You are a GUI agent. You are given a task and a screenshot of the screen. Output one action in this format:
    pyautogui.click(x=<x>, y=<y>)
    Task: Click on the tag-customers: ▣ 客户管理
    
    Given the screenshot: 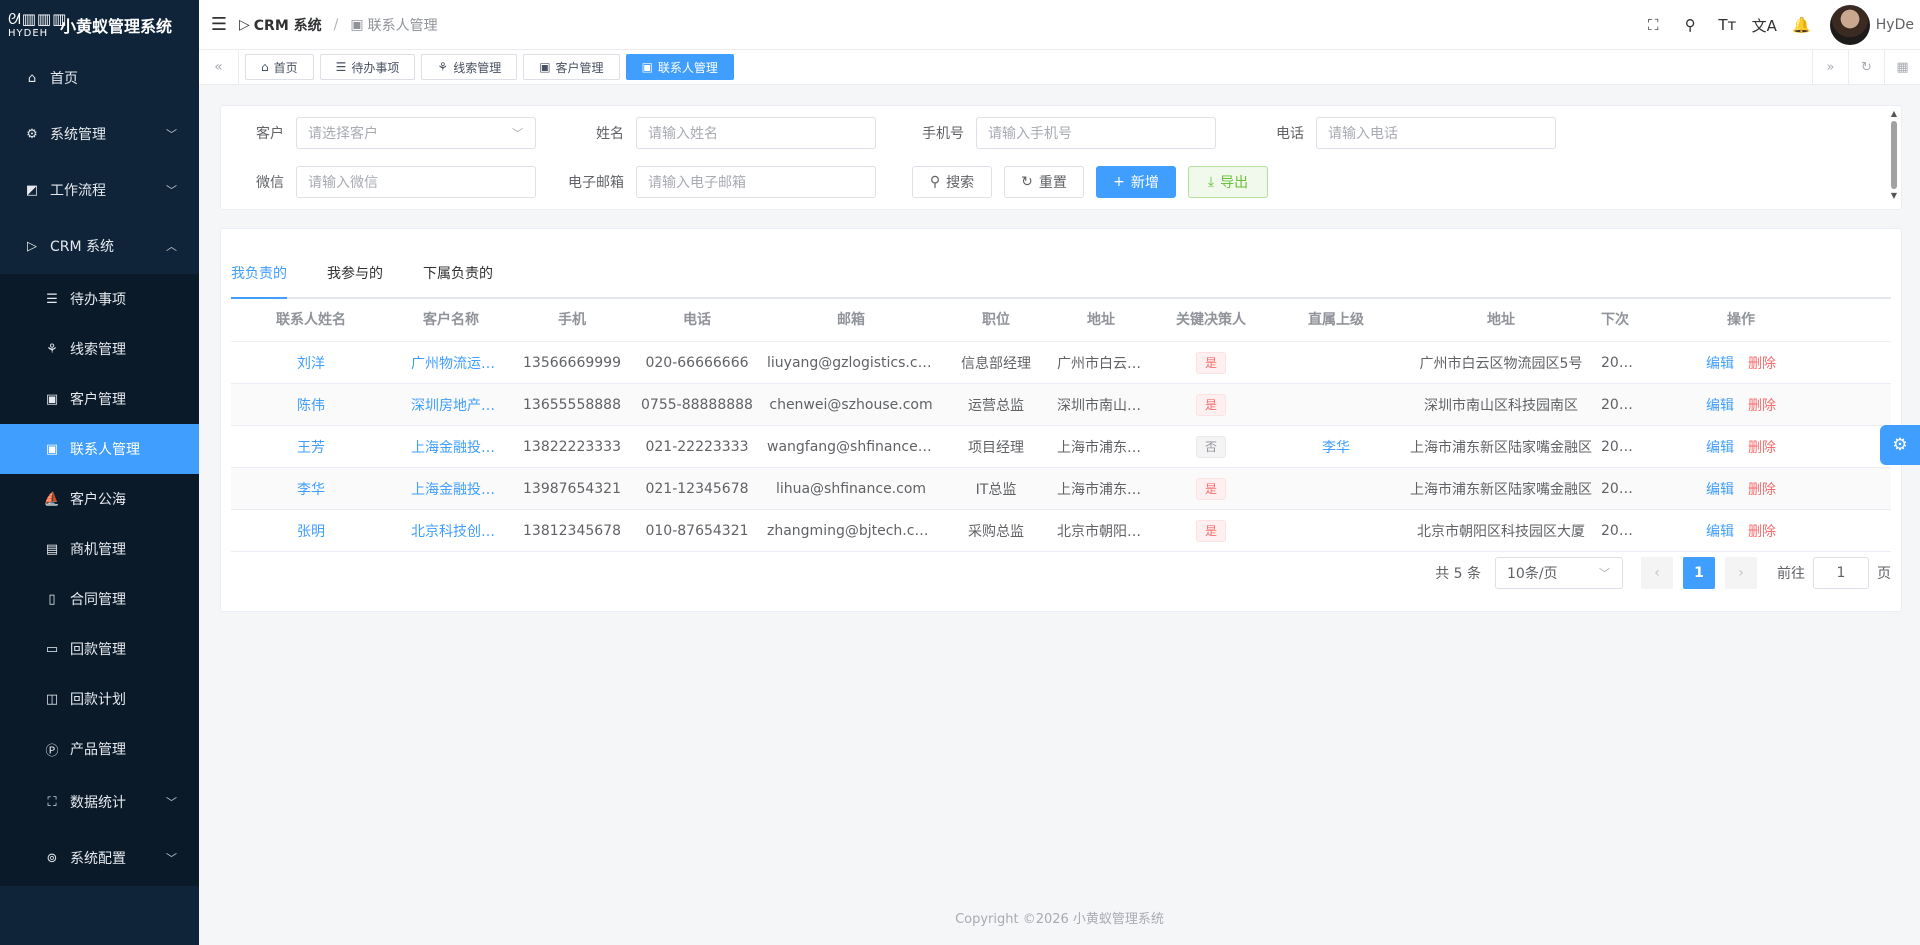 What is the action you would take?
    pyautogui.click(x=571, y=67)
    